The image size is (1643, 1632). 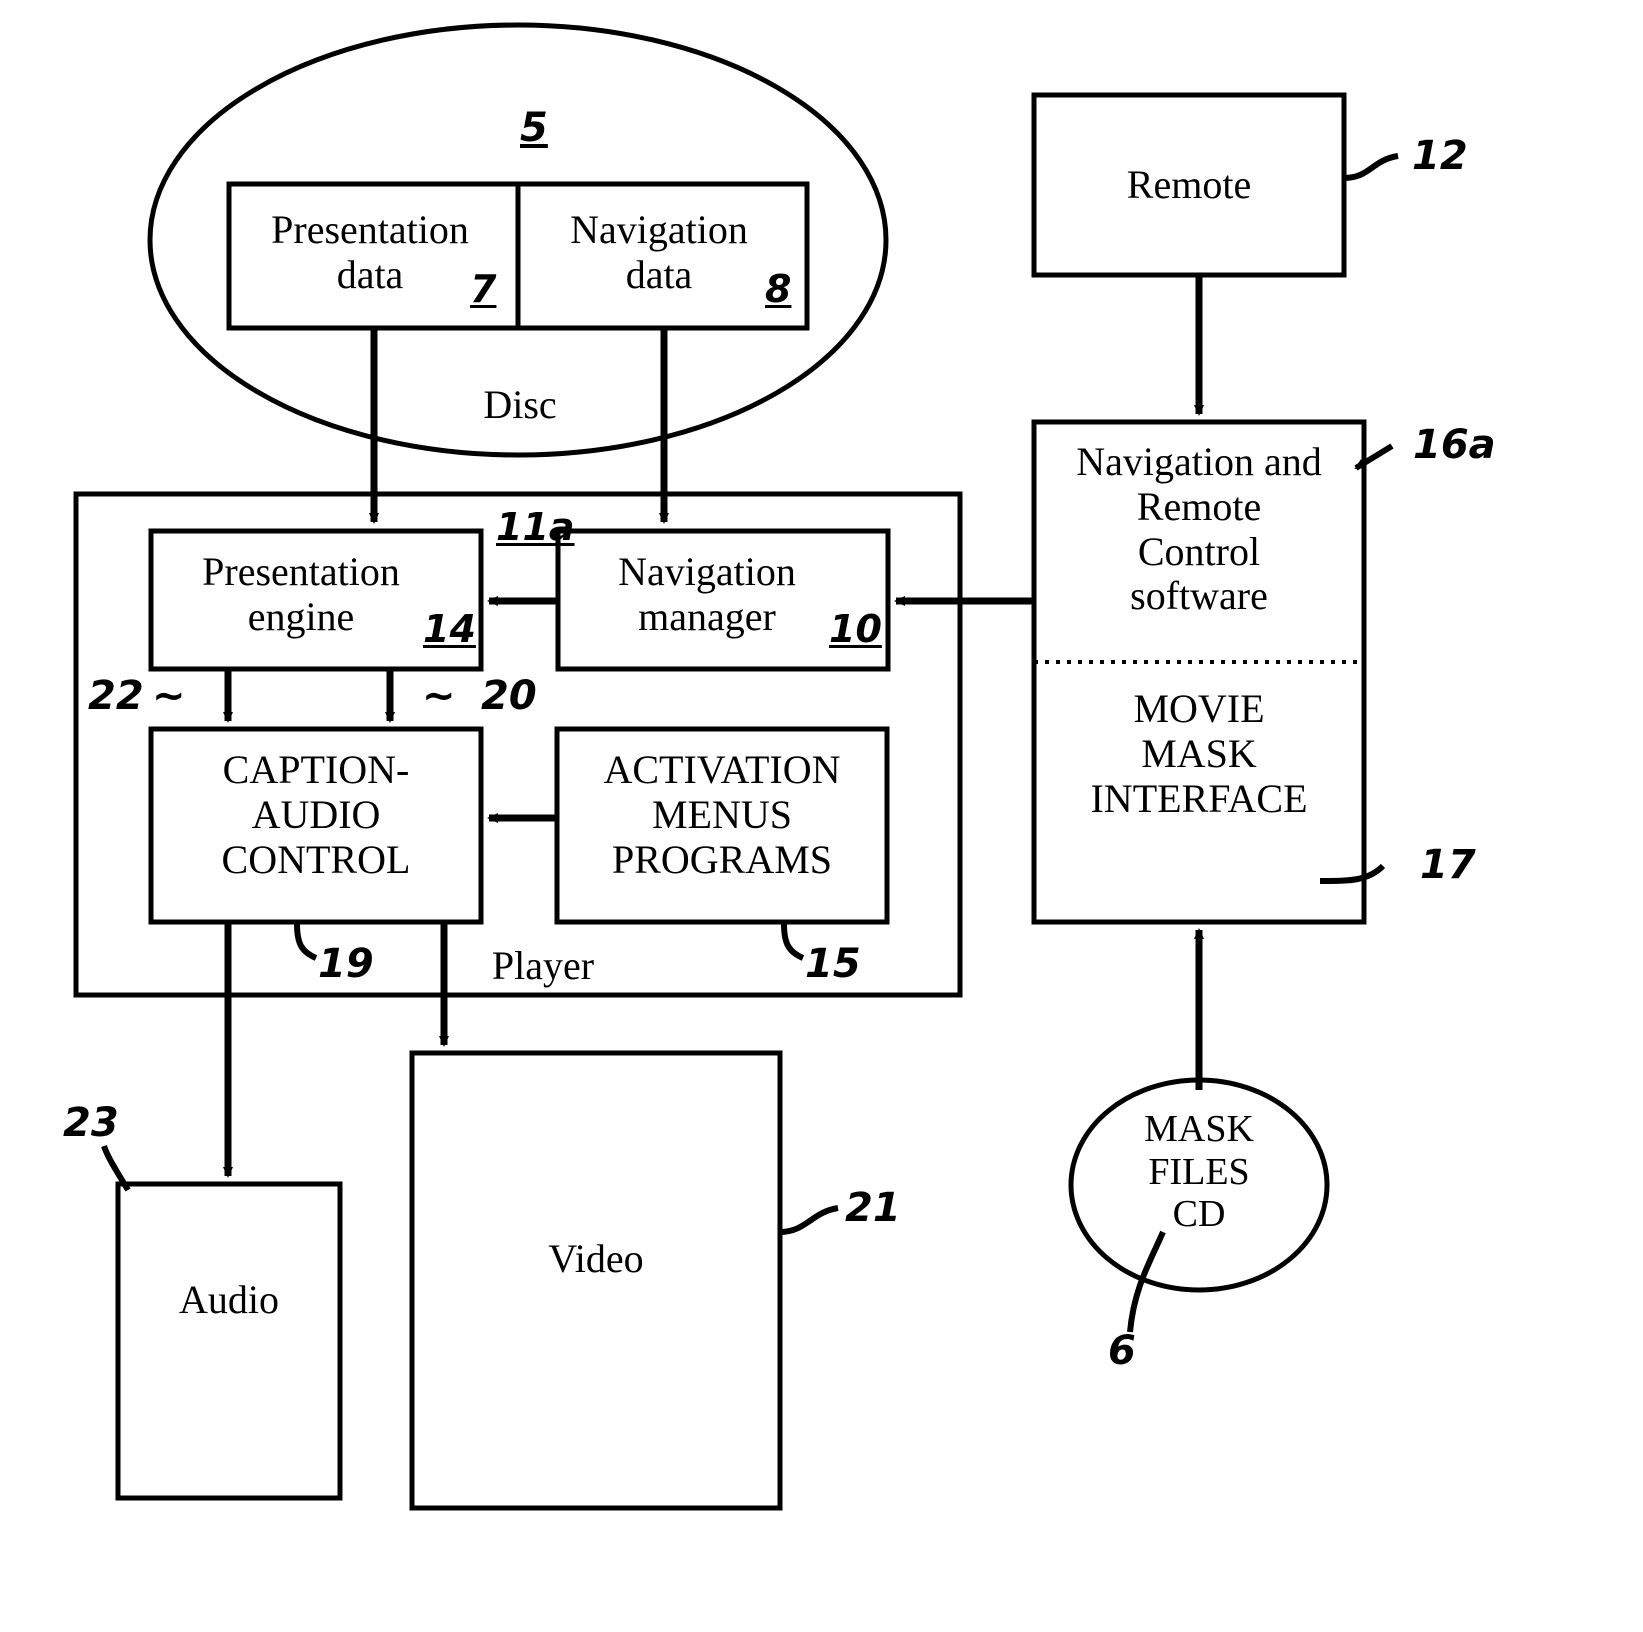 What do you see at coordinates (316, 825) in the screenshot?
I see `caption-audio-control-box` at bounding box center [316, 825].